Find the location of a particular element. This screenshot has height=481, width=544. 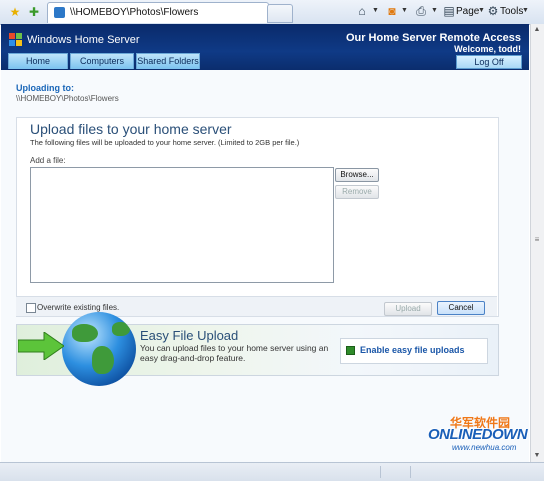

page-icon: ▤ is located at coordinates (449, 11).